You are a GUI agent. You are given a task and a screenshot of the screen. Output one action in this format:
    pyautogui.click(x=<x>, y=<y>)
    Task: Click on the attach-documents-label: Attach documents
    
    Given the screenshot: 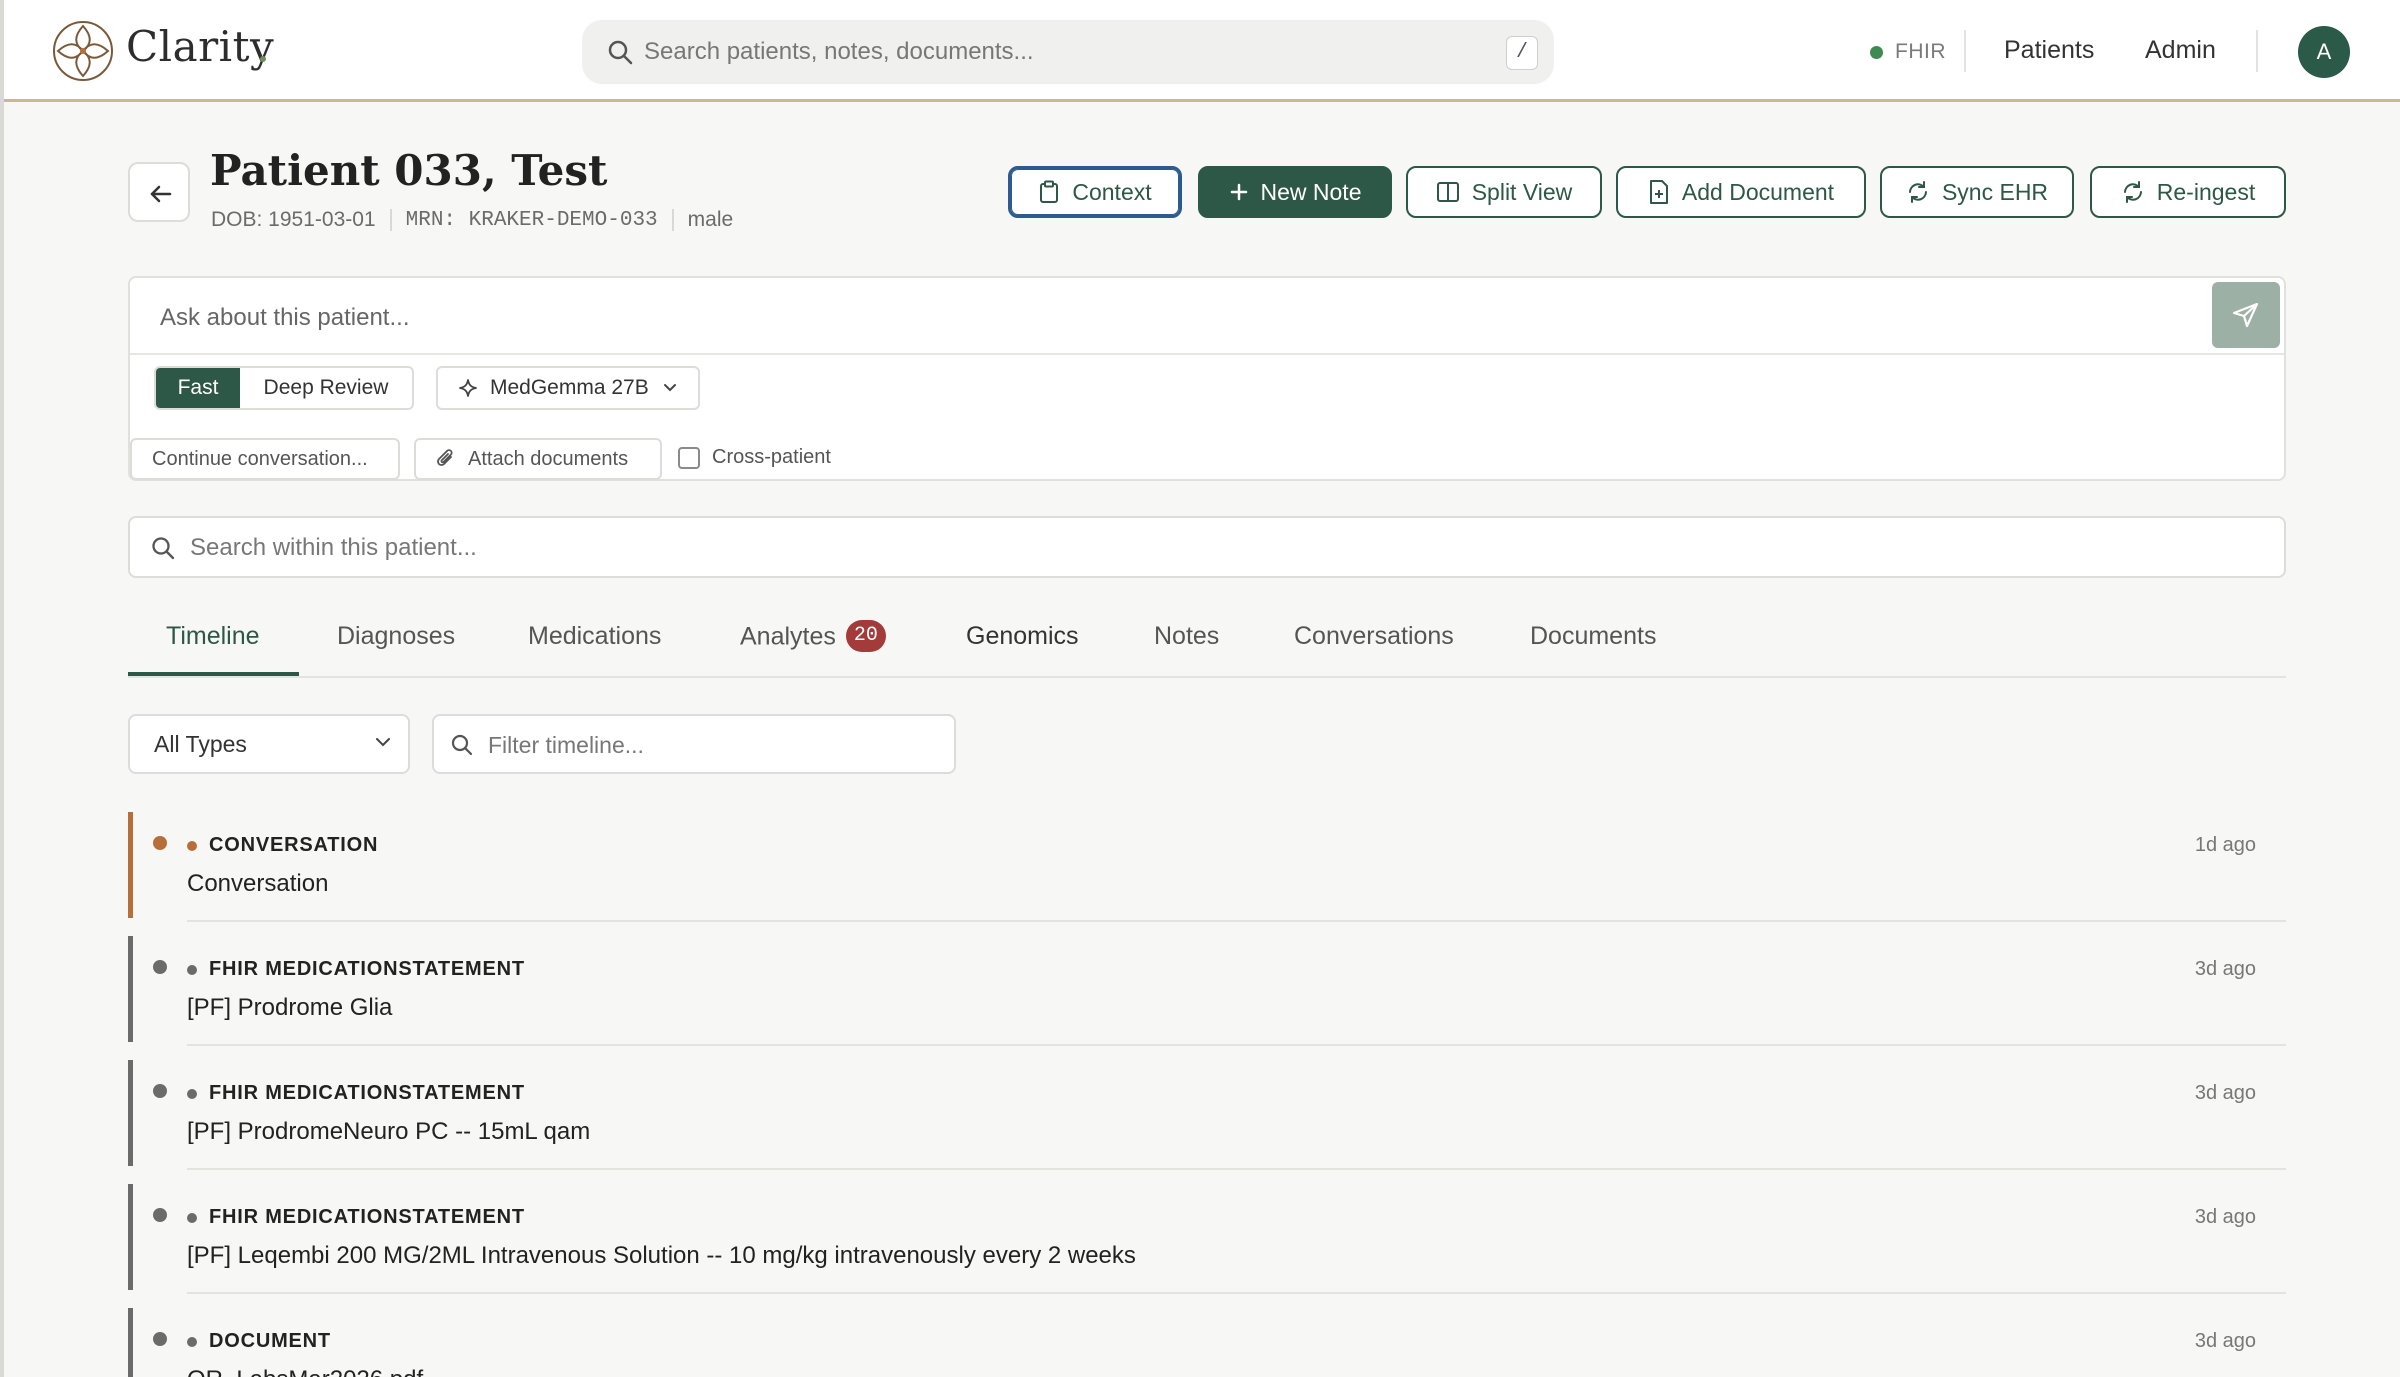 What is the action you would take?
    pyautogui.click(x=548, y=458)
    